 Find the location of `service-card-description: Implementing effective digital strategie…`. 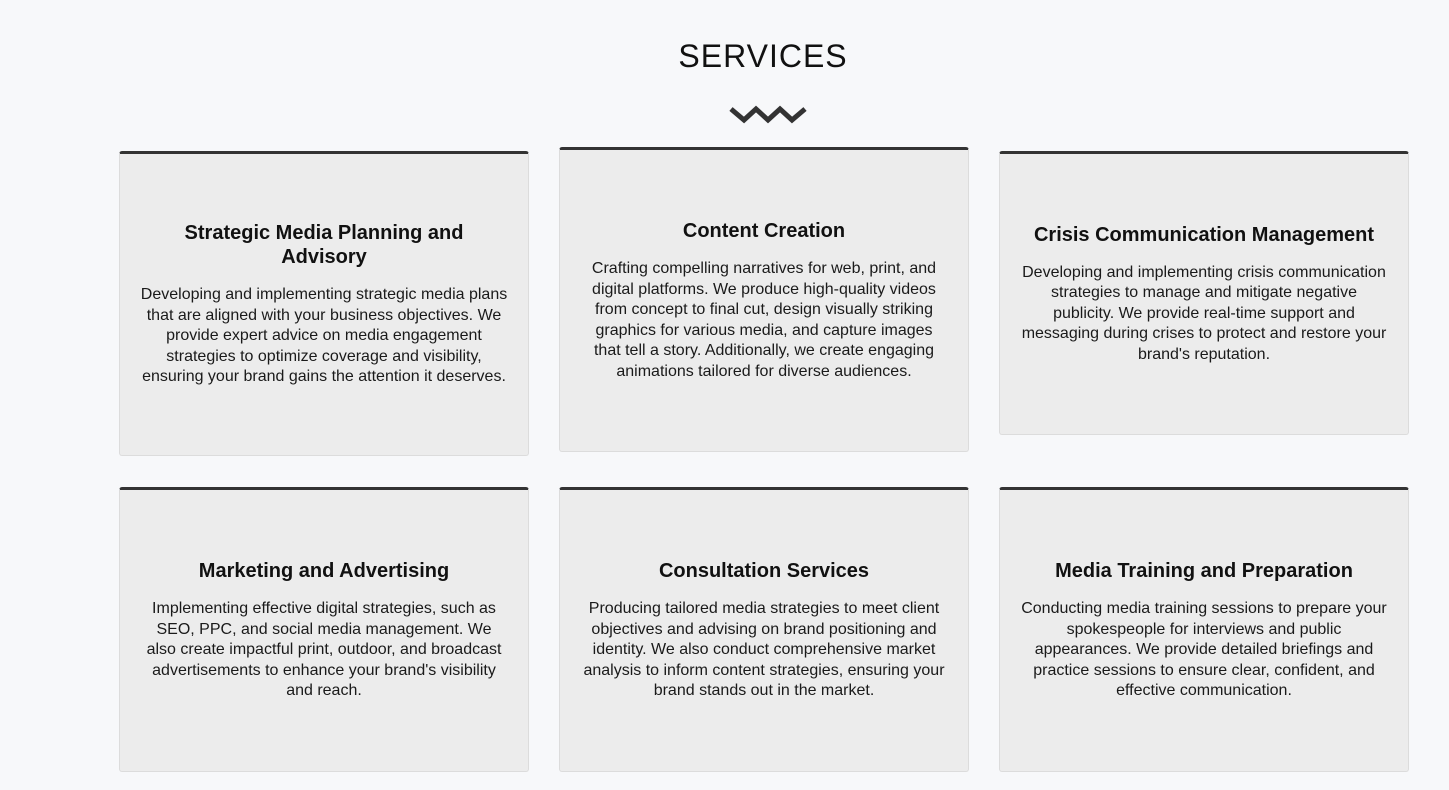

service-card-description: Implementing effective digital strategie… is located at coordinates (324, 650).